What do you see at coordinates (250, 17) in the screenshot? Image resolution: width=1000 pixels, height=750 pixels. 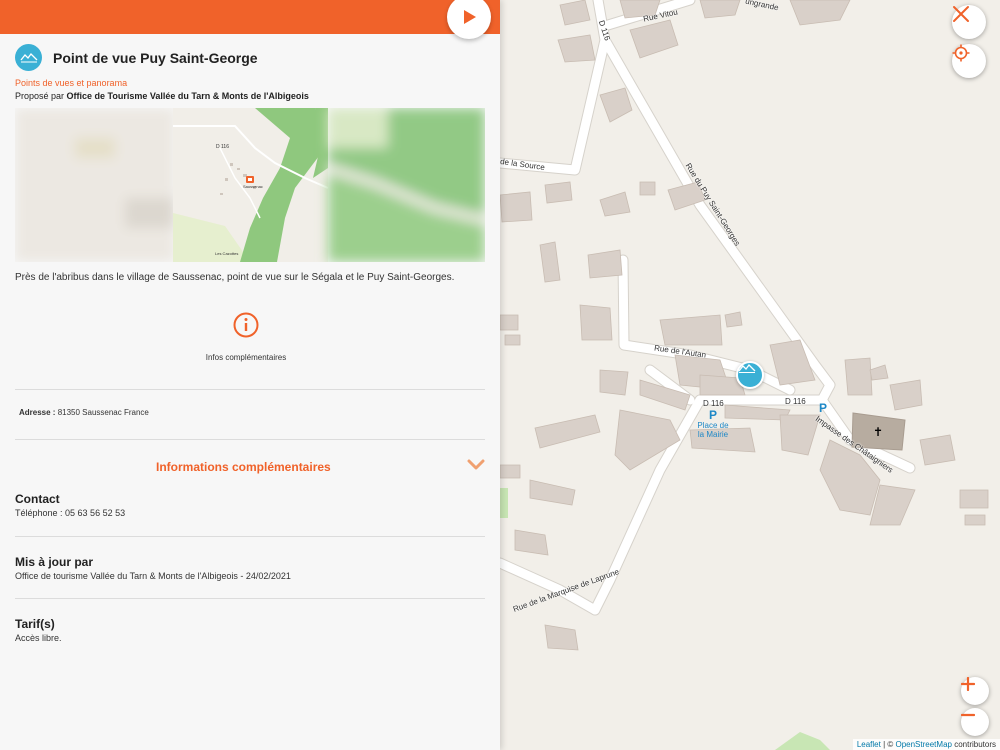 I see `panel-header-bar` at bounding box center [250, 17].